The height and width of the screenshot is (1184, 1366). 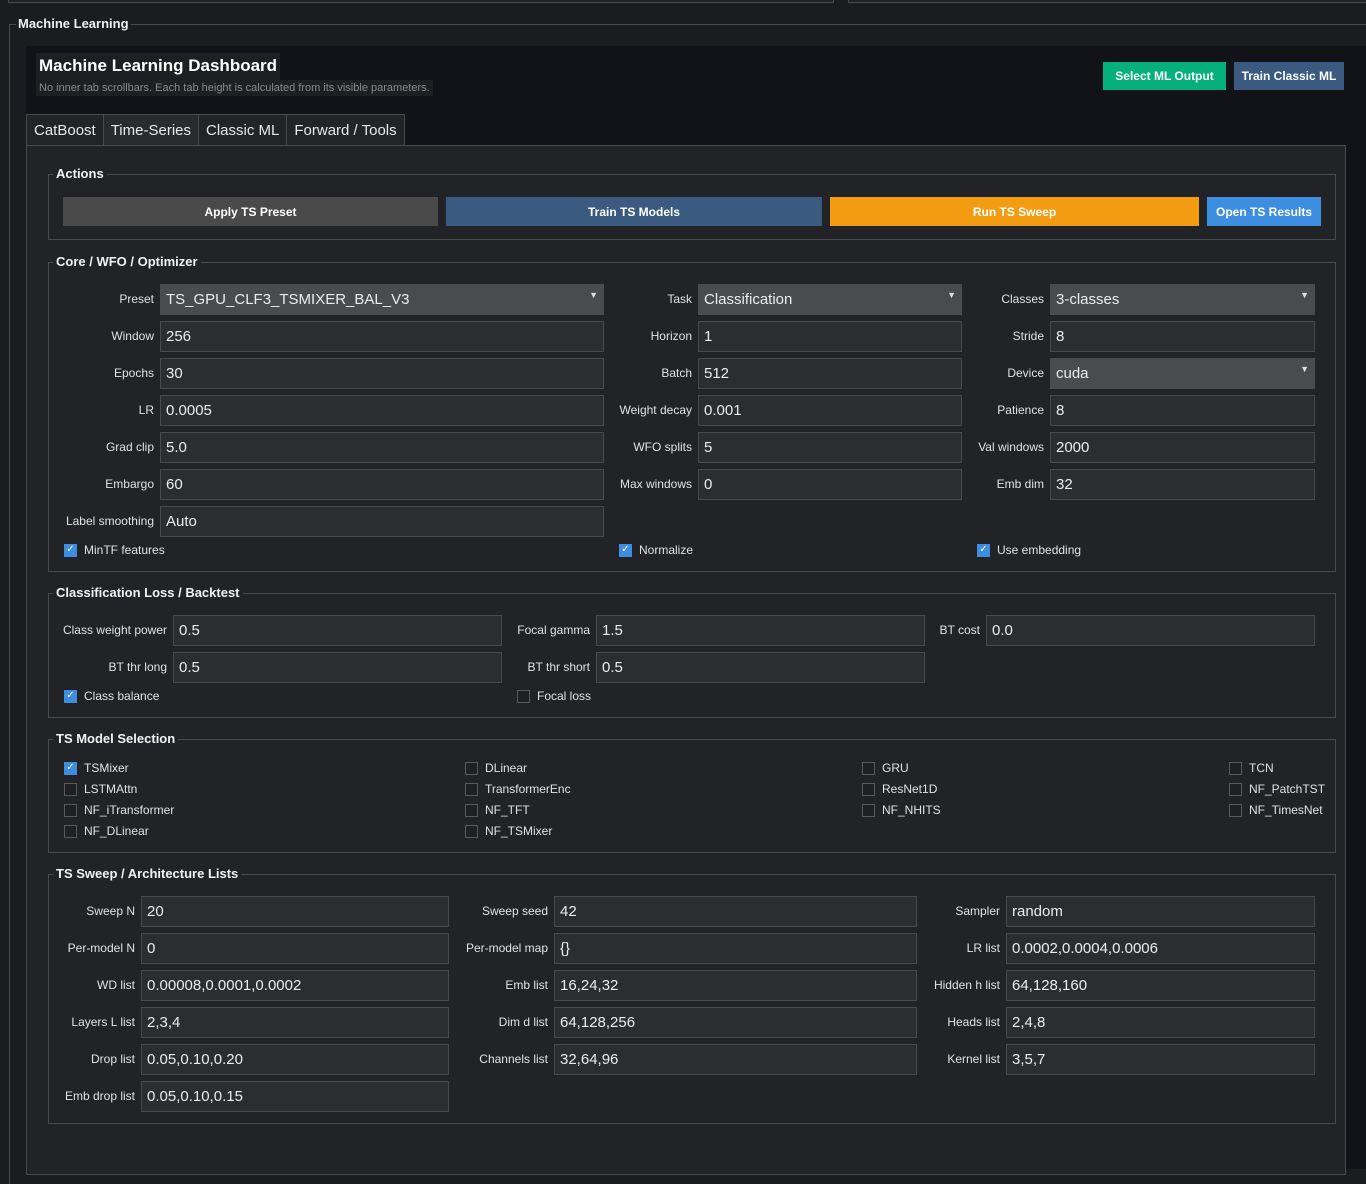 I want to click on task-label: Task, so click(x=679, y=299).